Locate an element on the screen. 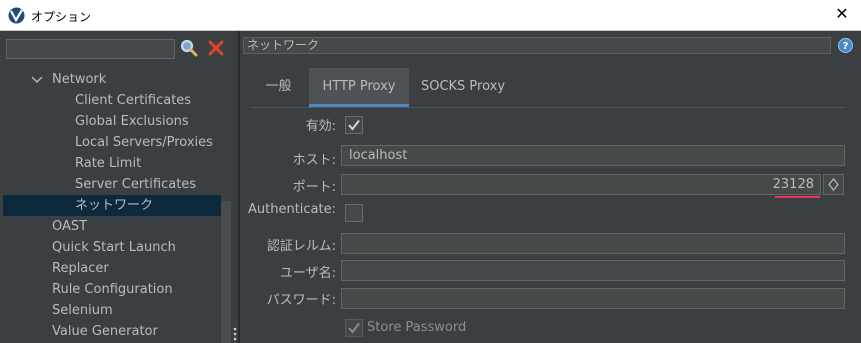 The width and height of the screenshot is (861, 343). window-titlebar: オプション ✕ is located at coordinates (430, 15).